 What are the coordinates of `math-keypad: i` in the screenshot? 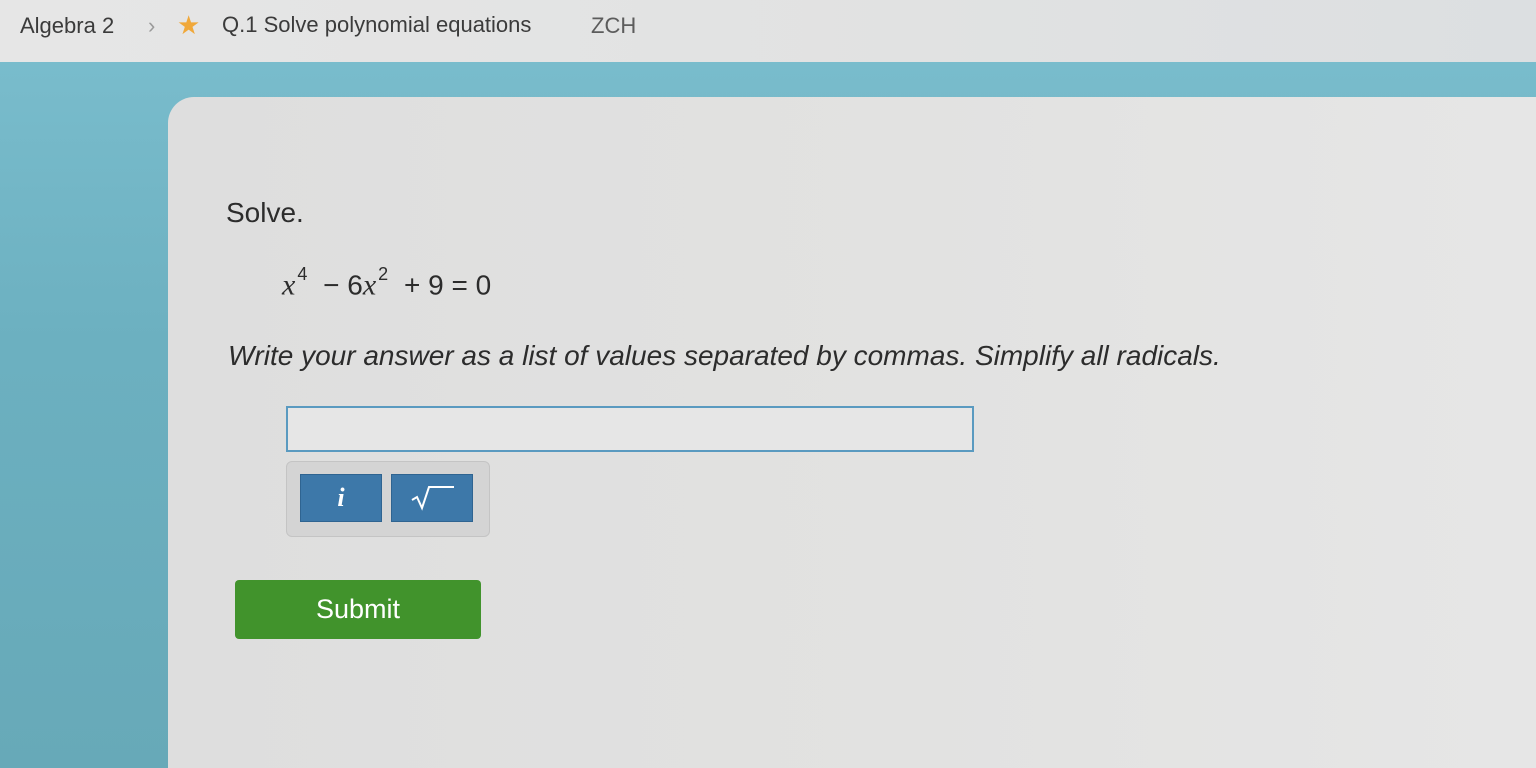 It's located at (388, 499).